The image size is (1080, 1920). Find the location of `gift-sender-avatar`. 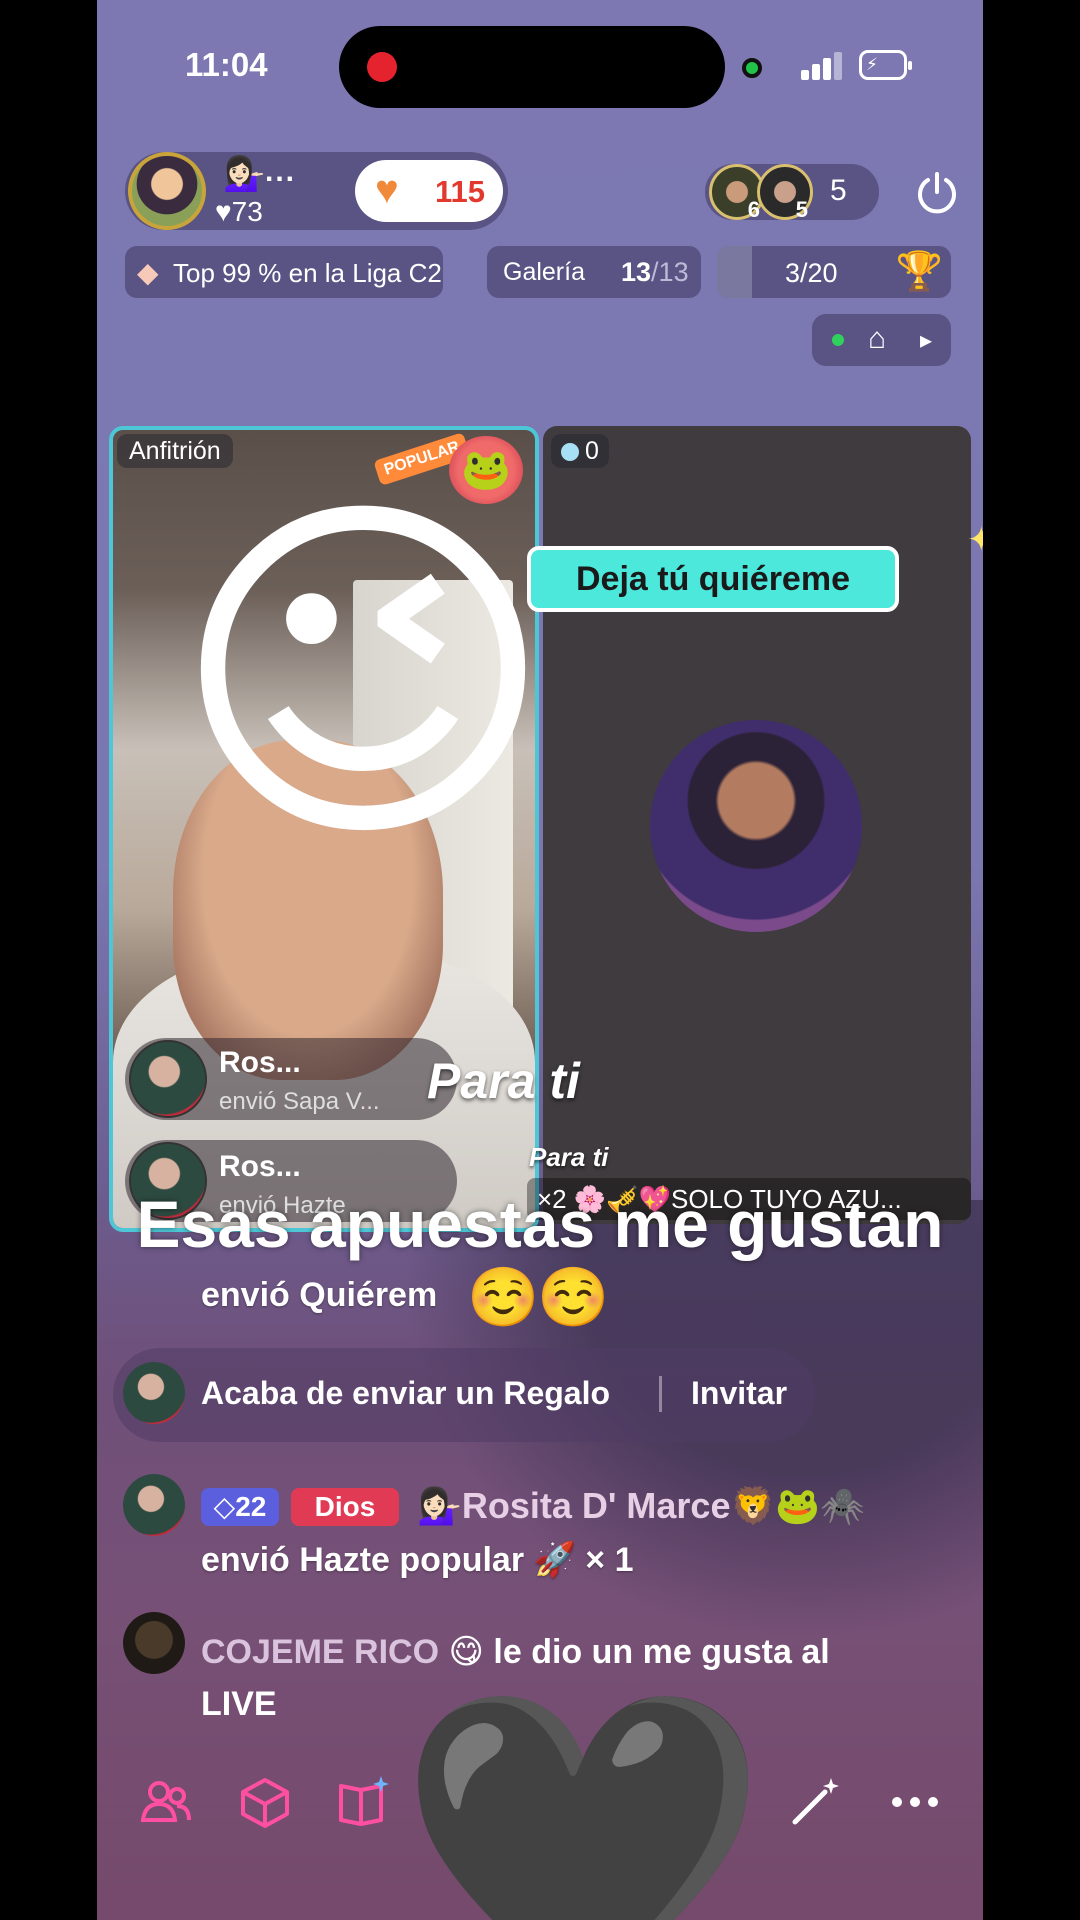

gift-sender-avatar is located at coordinates (168, 1079).